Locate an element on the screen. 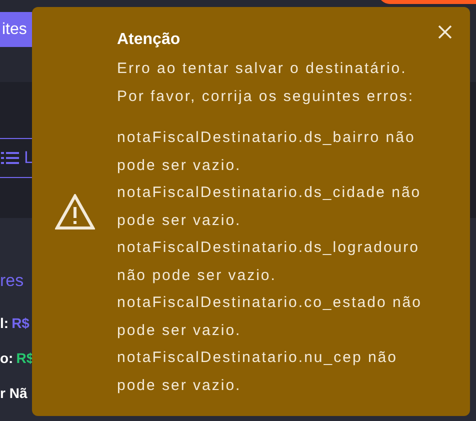  alert-message: Erro ao tentar salvar o destinatário. is located at coordinates (262, 69).